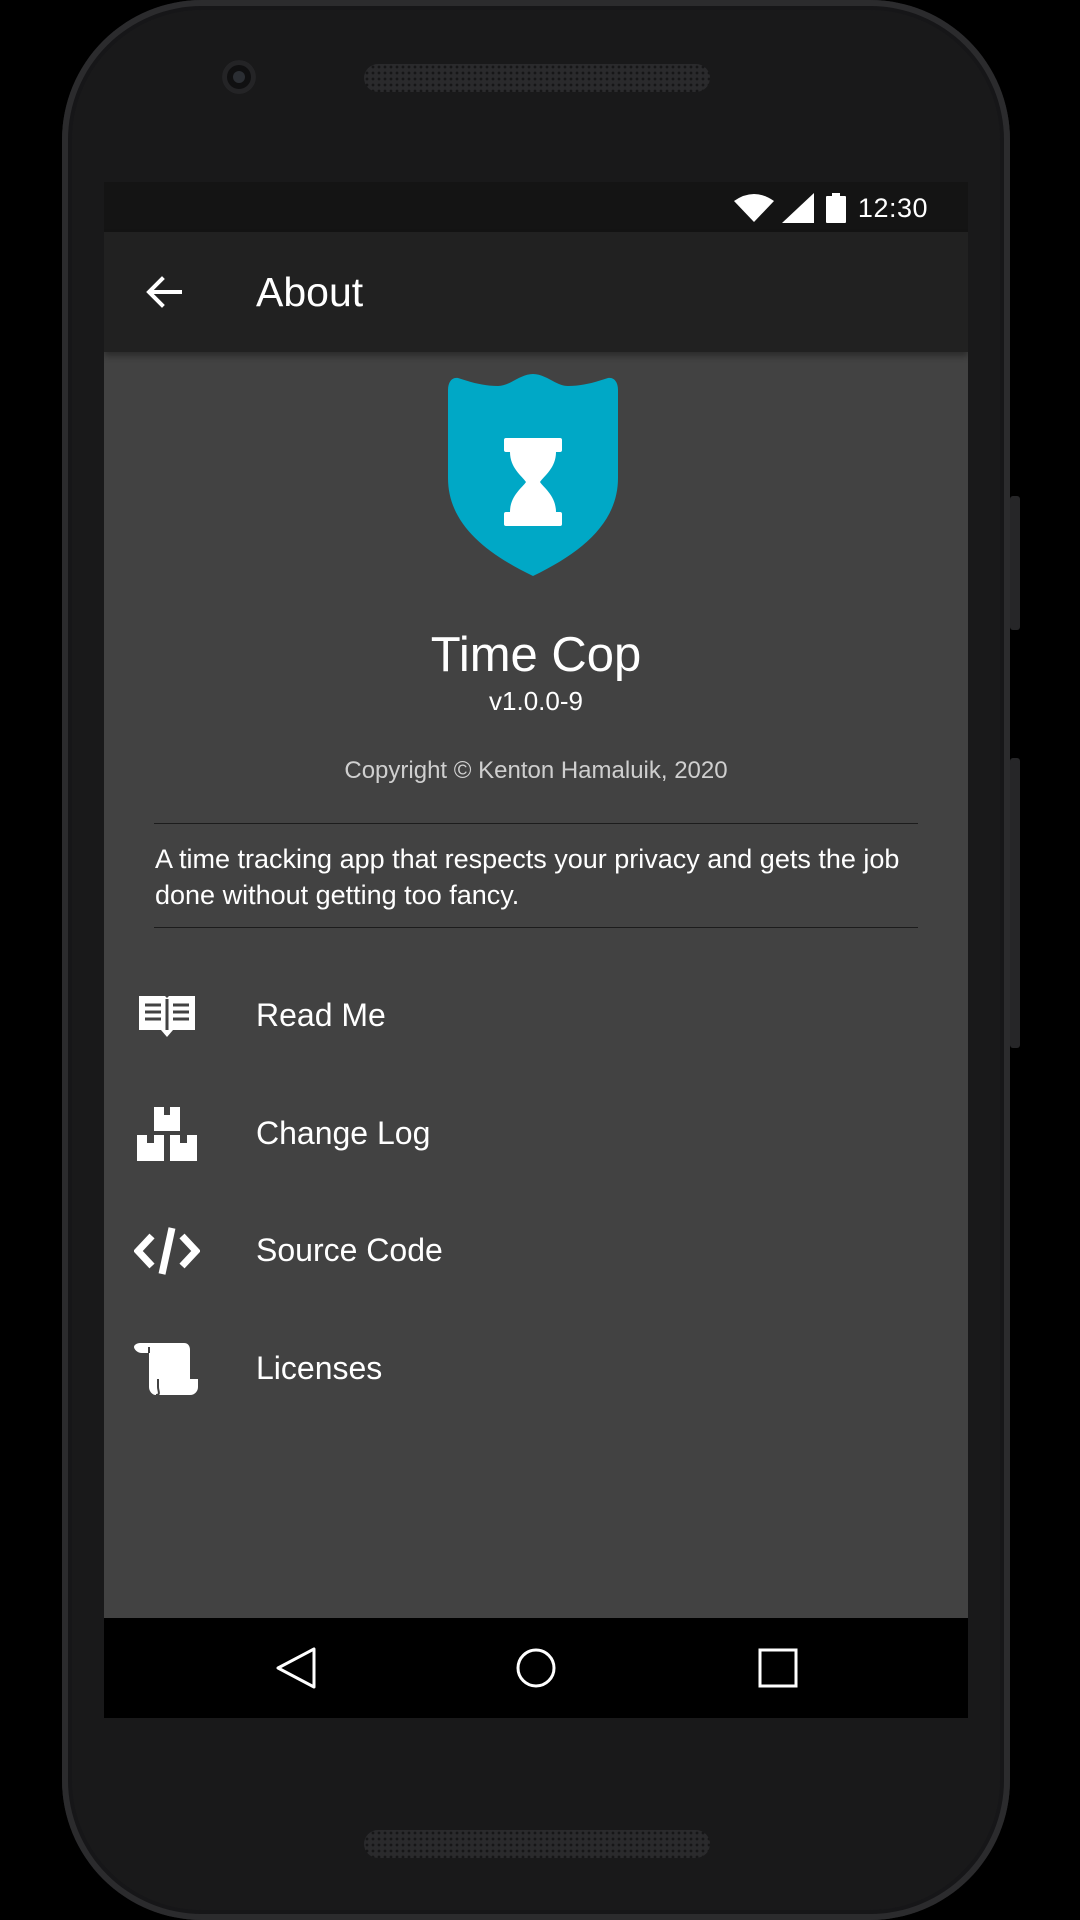  I want to click on bottom-speaker, so click(537, 1844).